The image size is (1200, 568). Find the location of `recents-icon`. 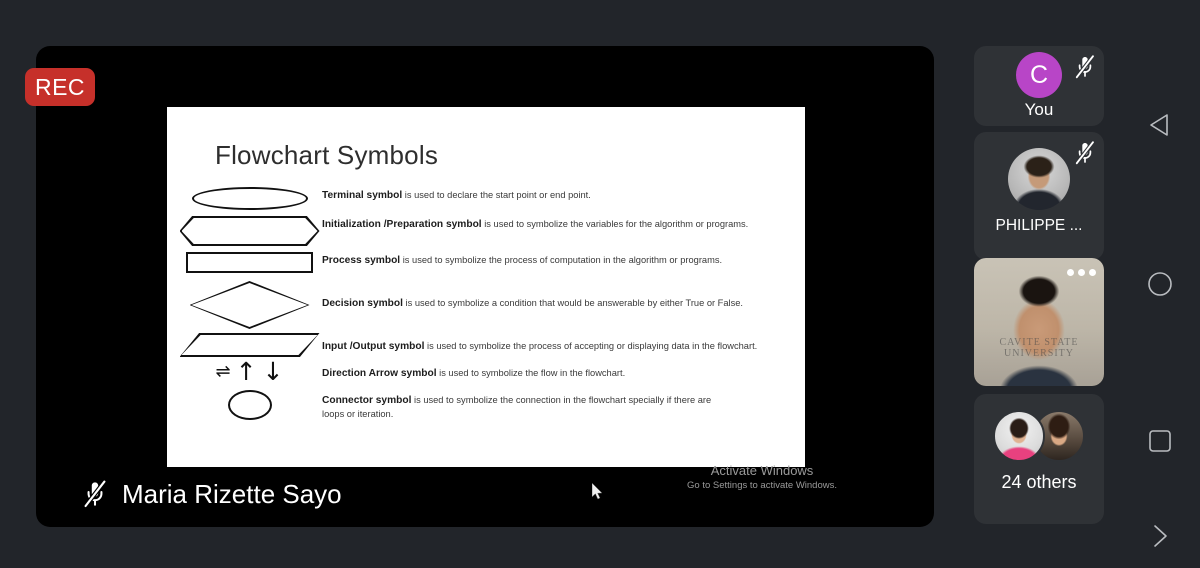

recents-icon is located at coordinates (1160, 441).